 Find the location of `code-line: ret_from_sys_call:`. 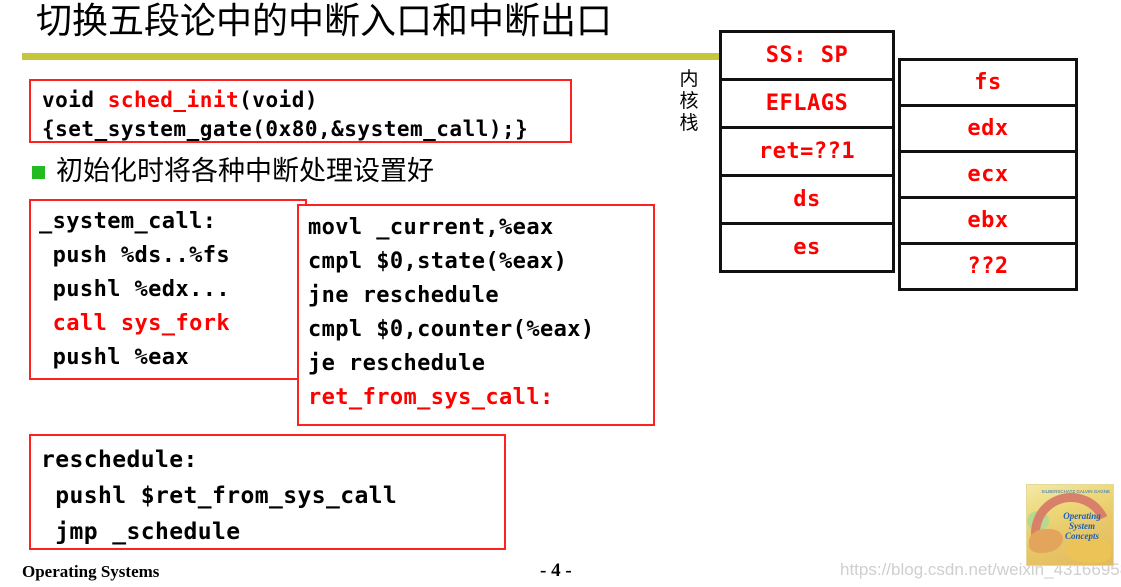

code-line: ret_from_sys_call: is located at coordinates (478, 398).